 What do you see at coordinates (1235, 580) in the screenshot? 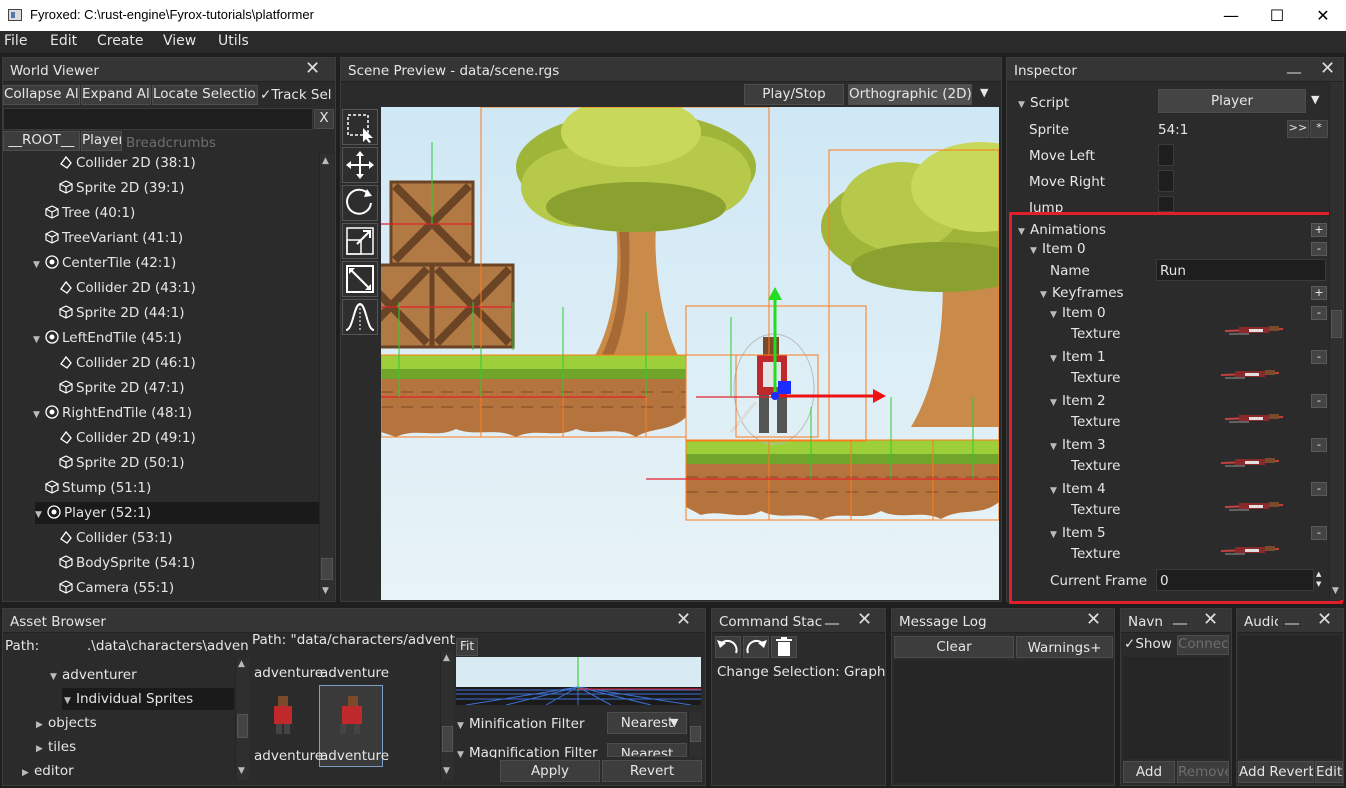
I see `current-frame-field: 0` at bounding box center [1235, 580].